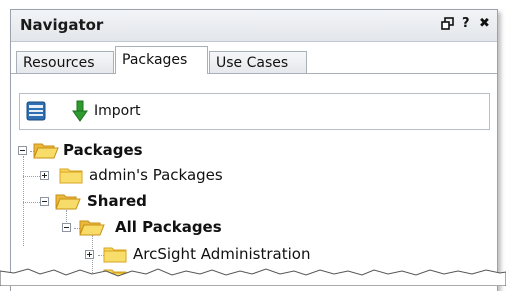 This screenshot has height=291, width=506. What do you see at coordinates (117, 201) in the screenshot?
I see `tree-node-label: Shared` at bounding box center [117, 201].